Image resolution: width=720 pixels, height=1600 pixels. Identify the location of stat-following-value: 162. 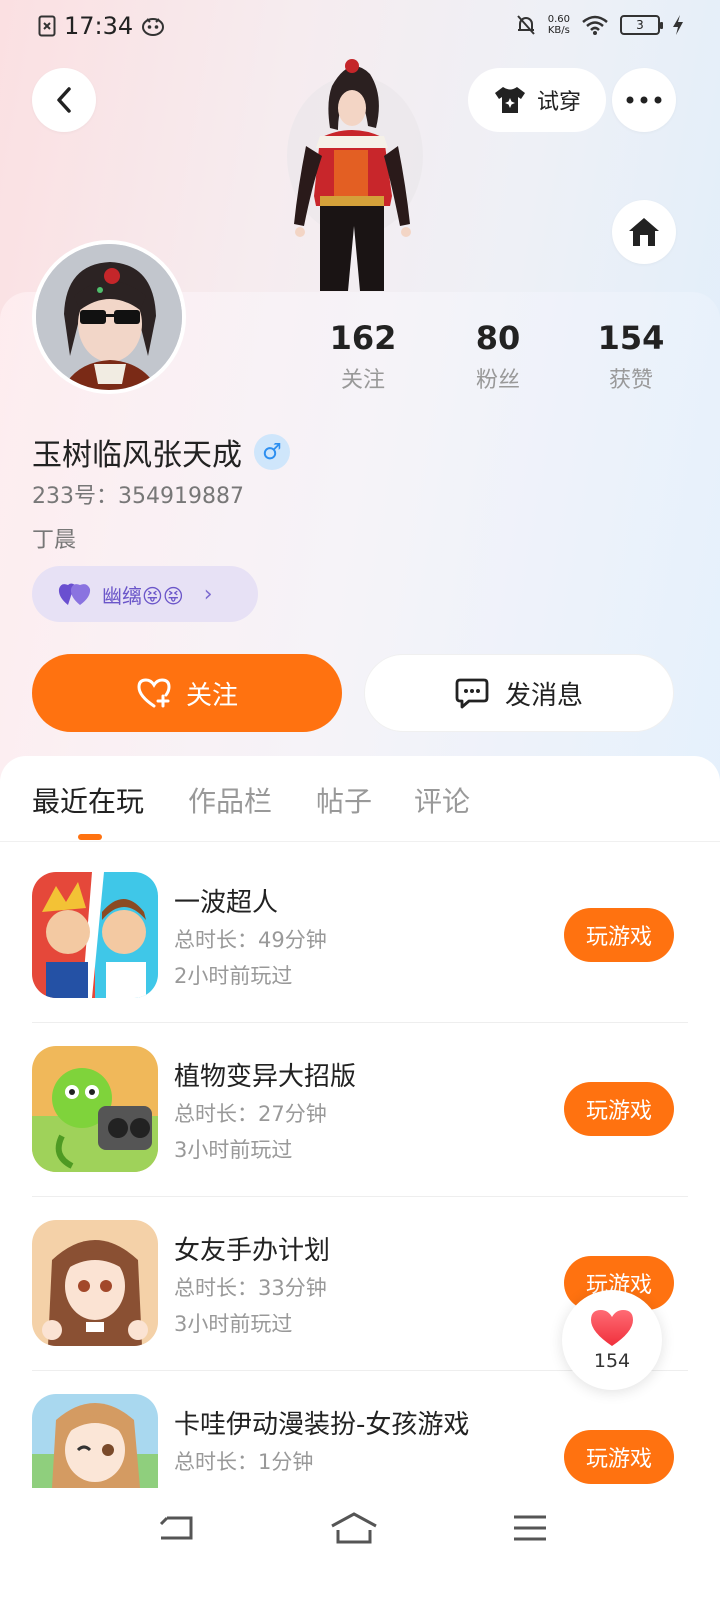
(363, 338).